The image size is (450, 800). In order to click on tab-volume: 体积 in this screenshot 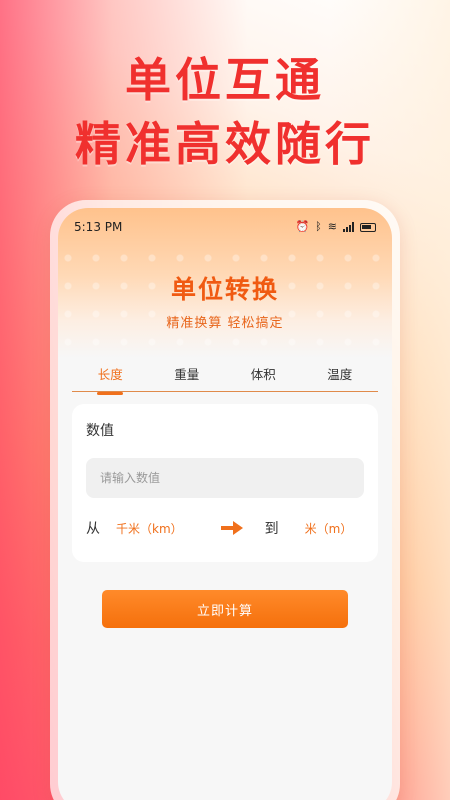, I will do `click(263, 371)`.